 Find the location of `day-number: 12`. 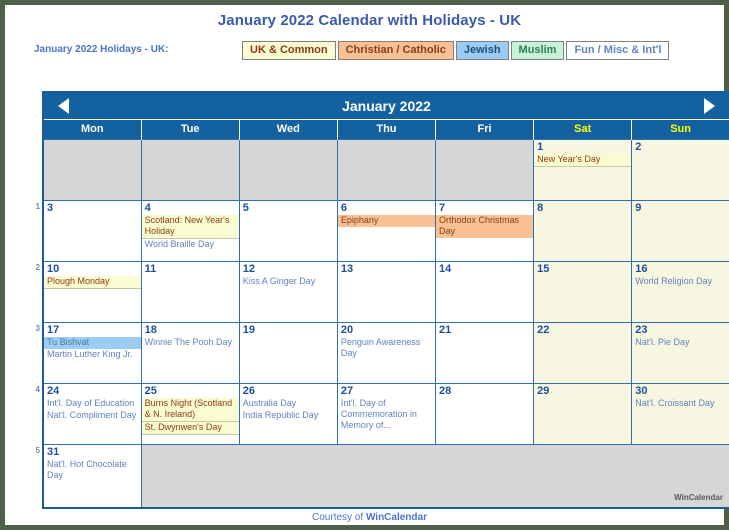

day-number: 12 is located at coordinates (248, 269).